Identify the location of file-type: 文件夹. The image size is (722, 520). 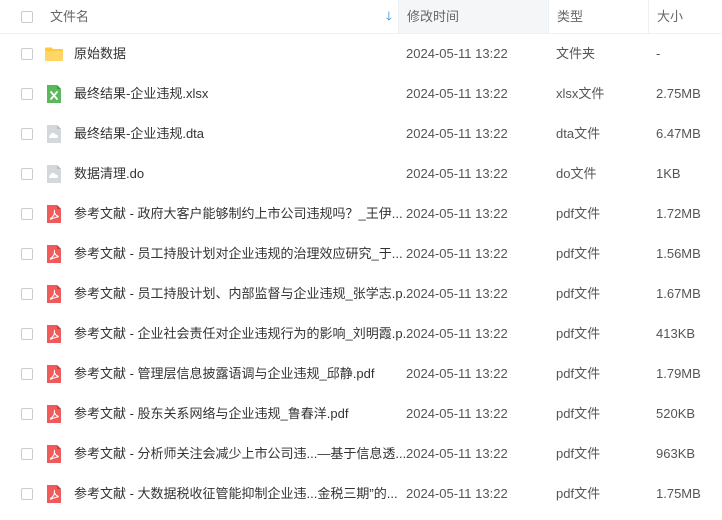
(576, 53).